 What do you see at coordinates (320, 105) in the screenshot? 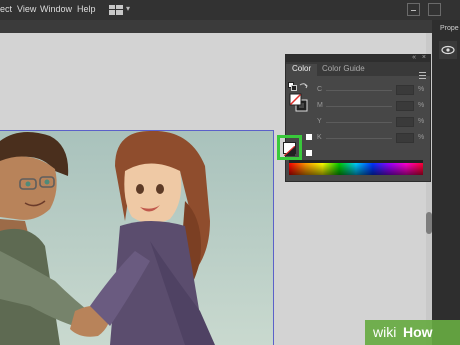
I see `slider-label: M` at bounding box center [320, 105].